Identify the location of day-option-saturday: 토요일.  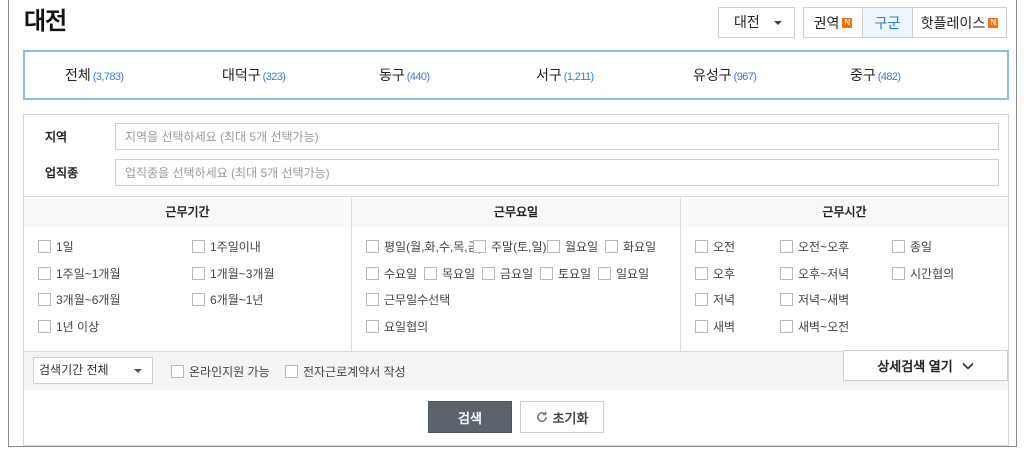
(569, 273).